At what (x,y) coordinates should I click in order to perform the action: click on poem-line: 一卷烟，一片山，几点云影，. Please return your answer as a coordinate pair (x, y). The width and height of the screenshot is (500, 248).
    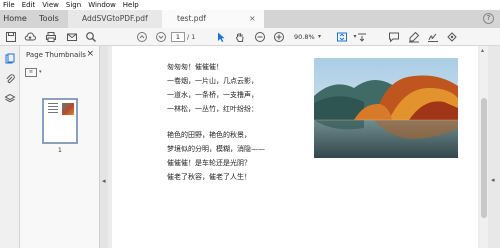
    Looking at the image, I should click on (212, 81).